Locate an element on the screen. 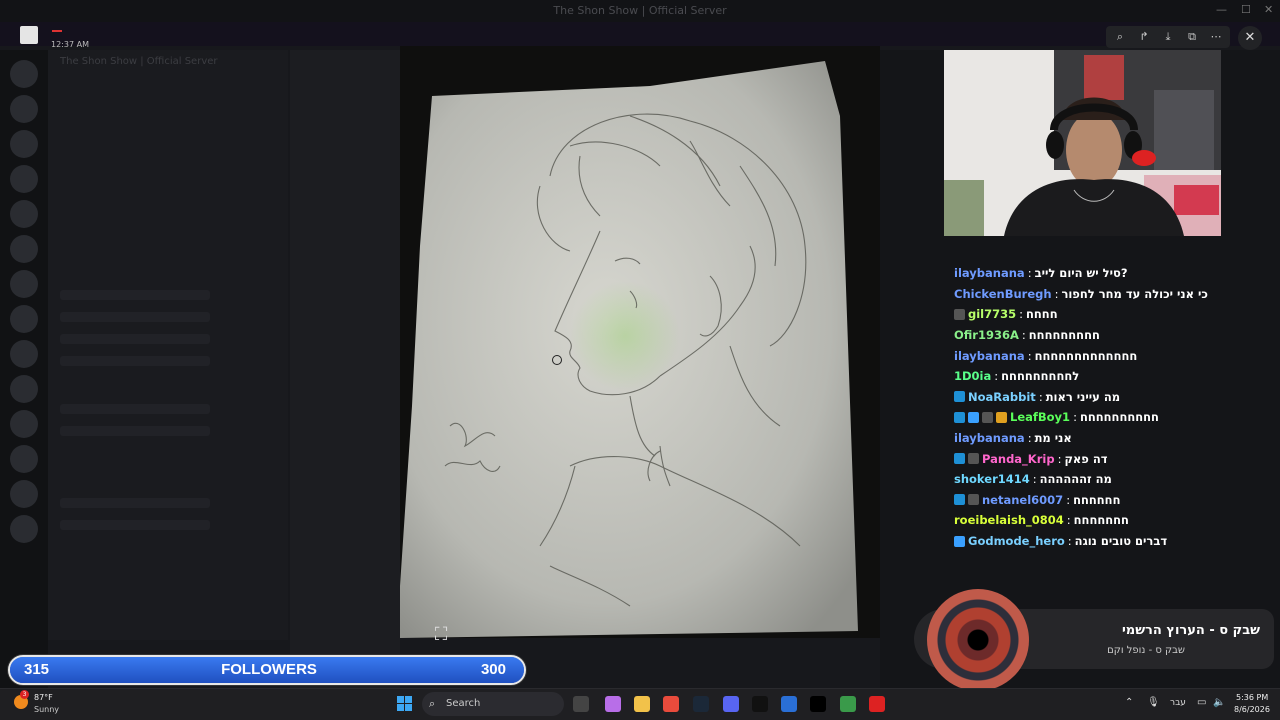 This screenshot has height=720, width=1280. copilot-icon is located at coordinates (613, 704).